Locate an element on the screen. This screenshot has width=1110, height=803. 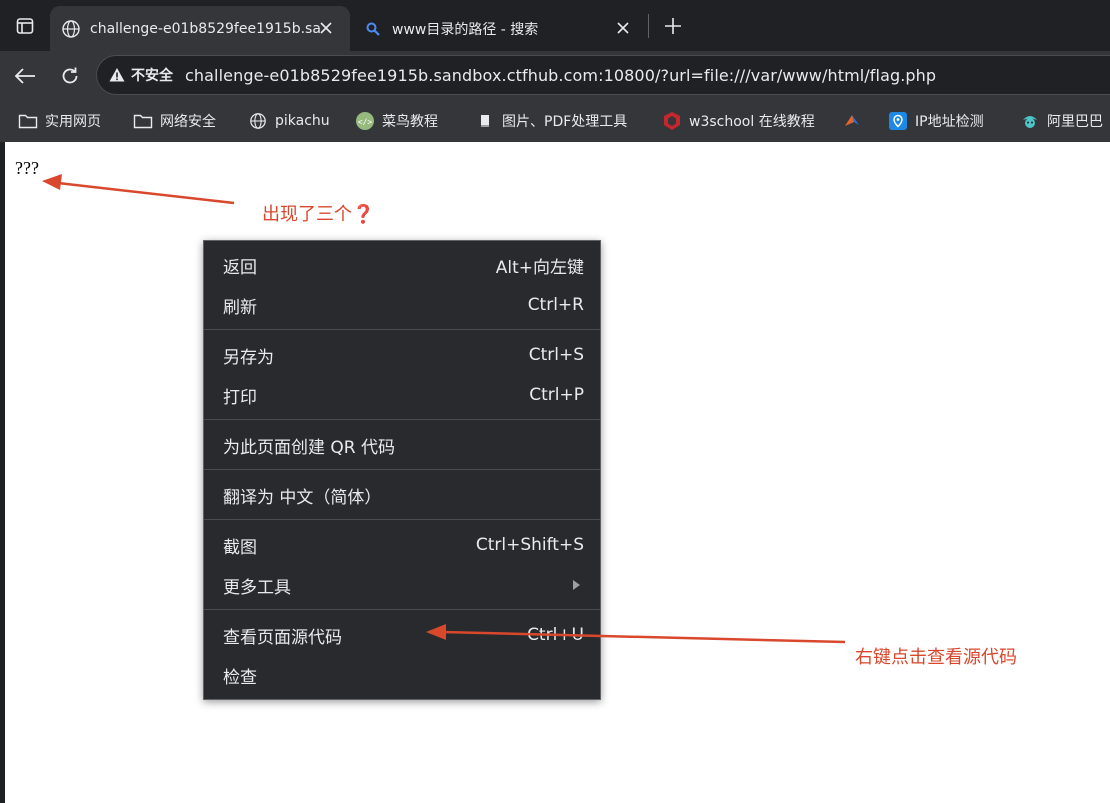
menu-item-screenshot: 截图 Ctrl+Shift+S is located at coordinates (402, 545).